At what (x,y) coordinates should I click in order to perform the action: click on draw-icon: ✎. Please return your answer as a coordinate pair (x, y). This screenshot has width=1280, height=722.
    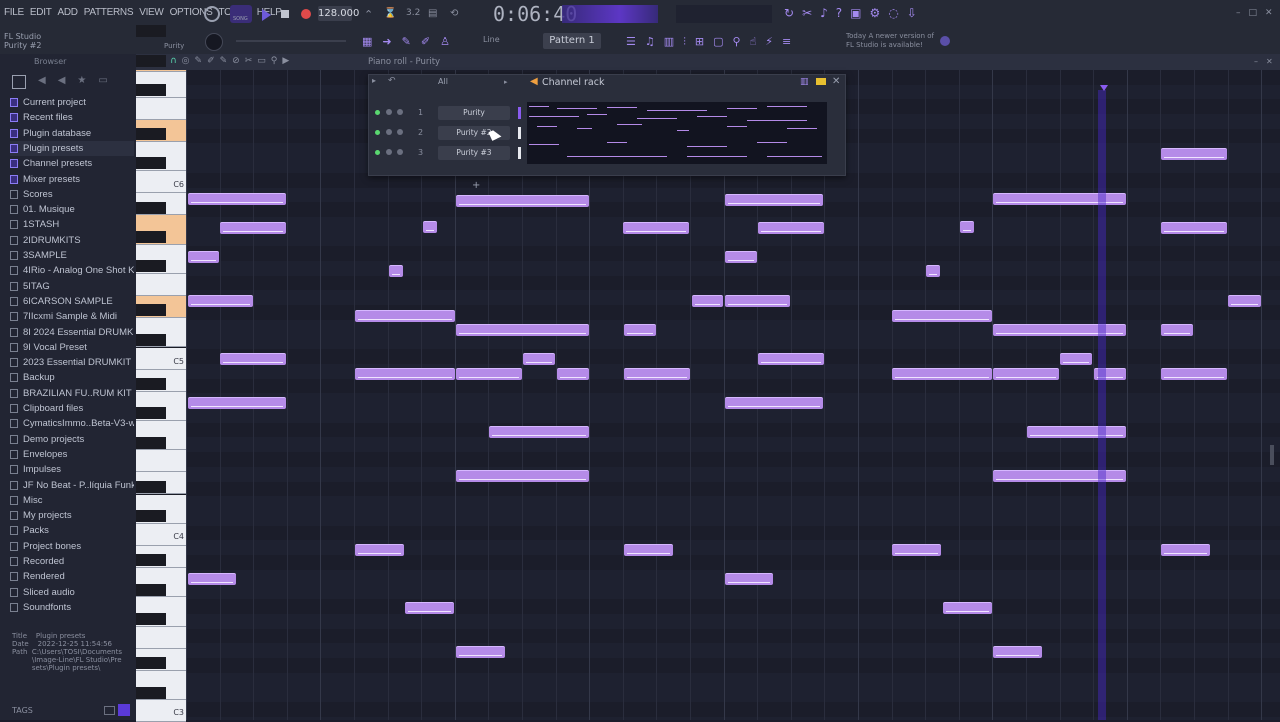
    Looking at the image, I should click on (406, 41).